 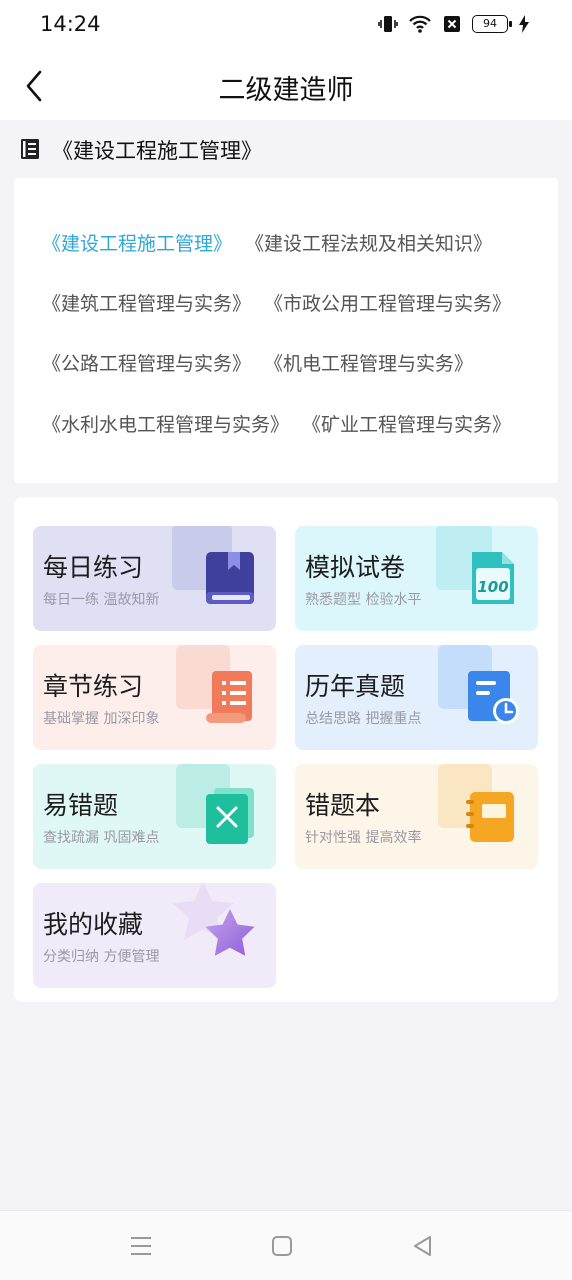 What do you see at coordinates (154, 935) in the screenshot?
I see `my-favorites-tile: 我的收藏 分类归纳 方便管理` at bounding box center [154, 935].